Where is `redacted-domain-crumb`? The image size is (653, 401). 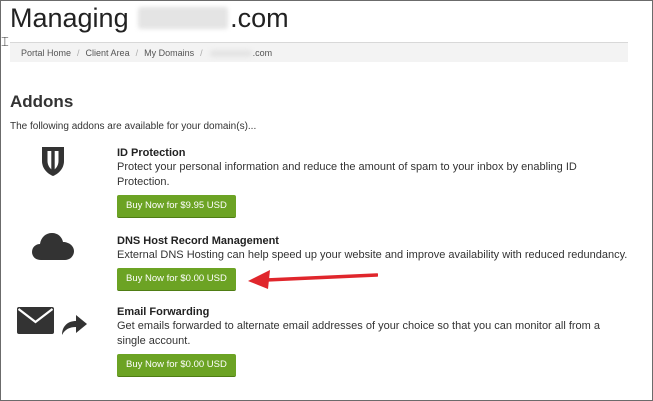
redacted-domain-crumb is located at coordinates (230, 54).